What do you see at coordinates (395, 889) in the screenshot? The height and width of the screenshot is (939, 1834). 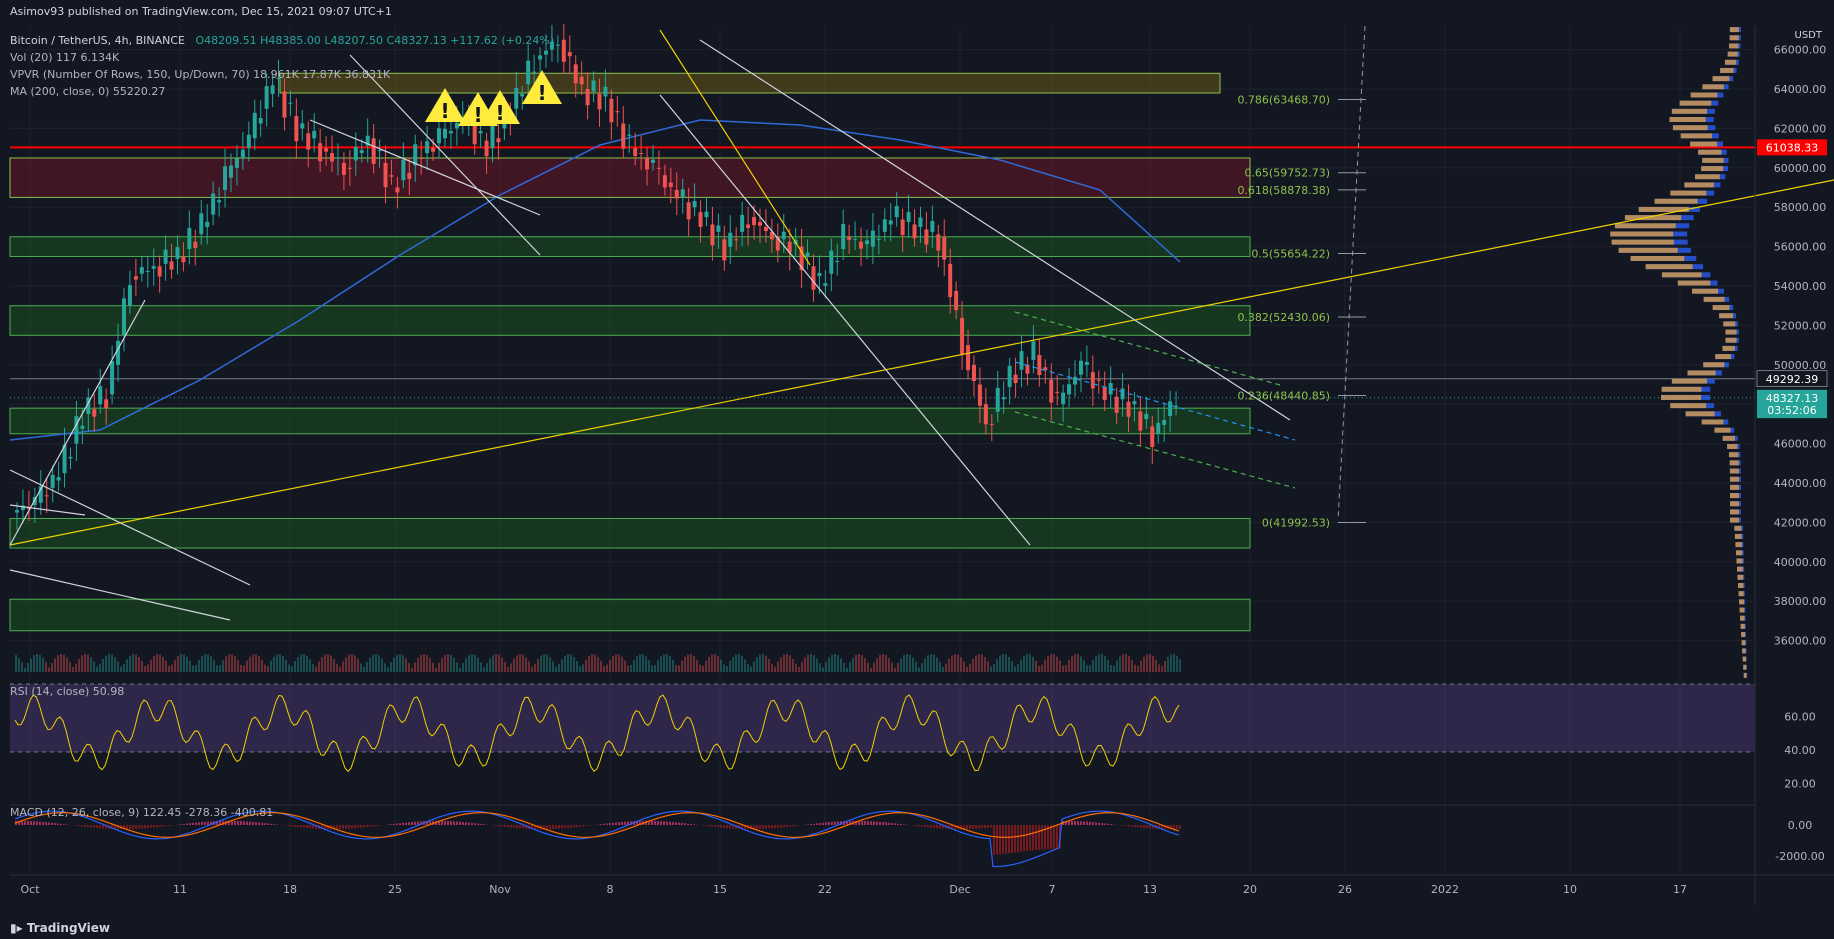 I see `x-tick-label: 25` at bounding box center [395, 889].